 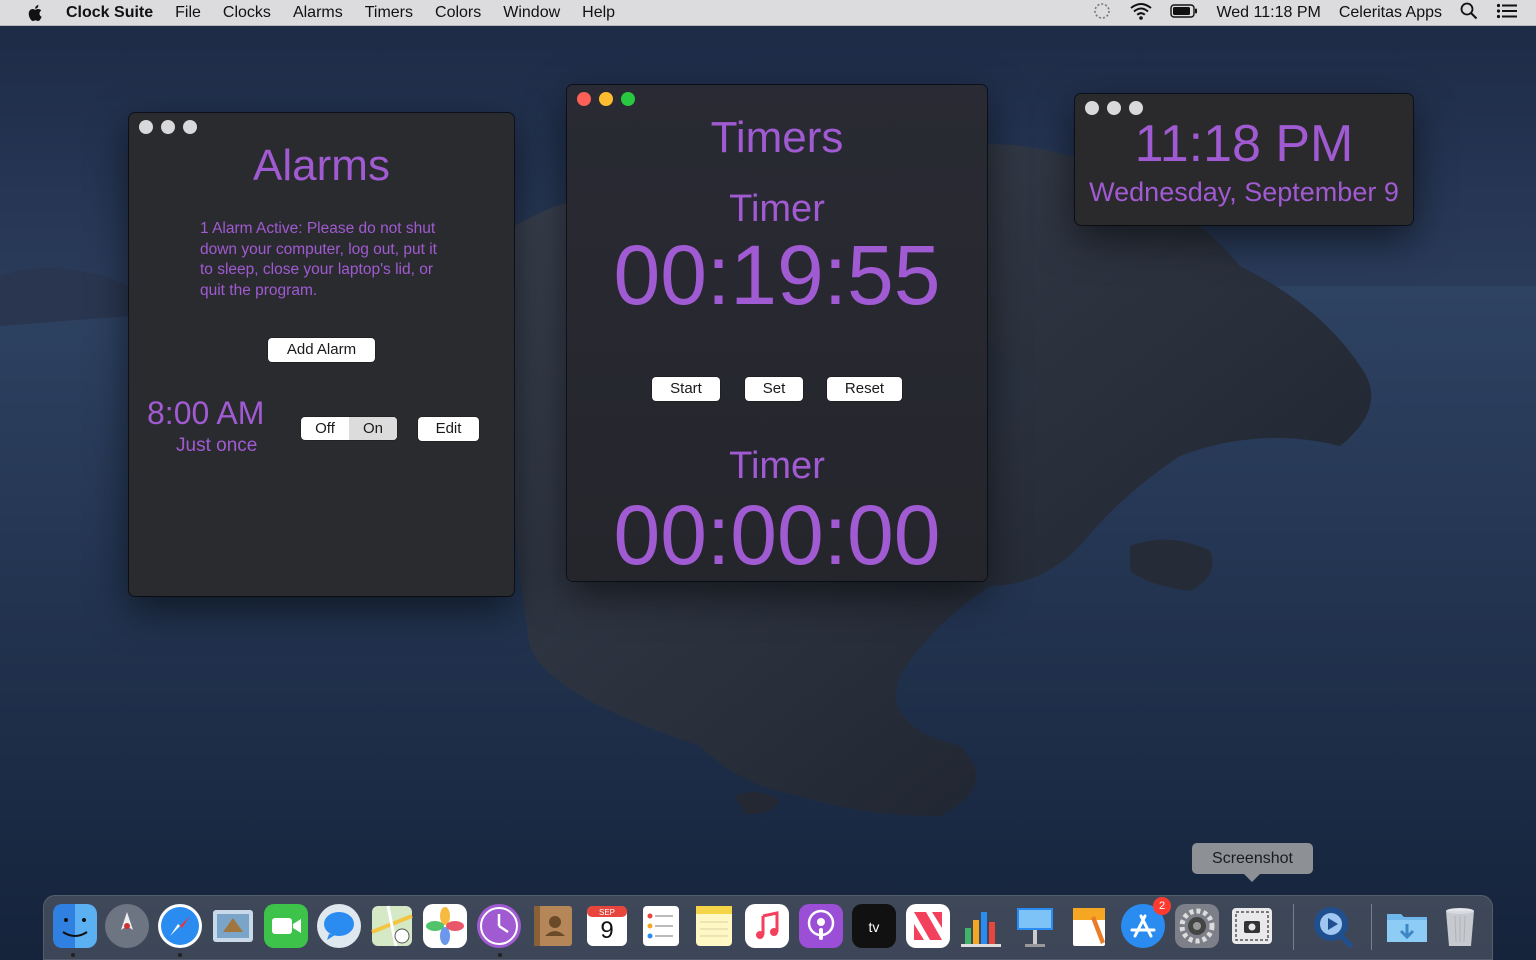 What do you see at coordinates (36, 13) in the screenshot?
I see `apple-menu-icon` at bounding box center [36, 13].